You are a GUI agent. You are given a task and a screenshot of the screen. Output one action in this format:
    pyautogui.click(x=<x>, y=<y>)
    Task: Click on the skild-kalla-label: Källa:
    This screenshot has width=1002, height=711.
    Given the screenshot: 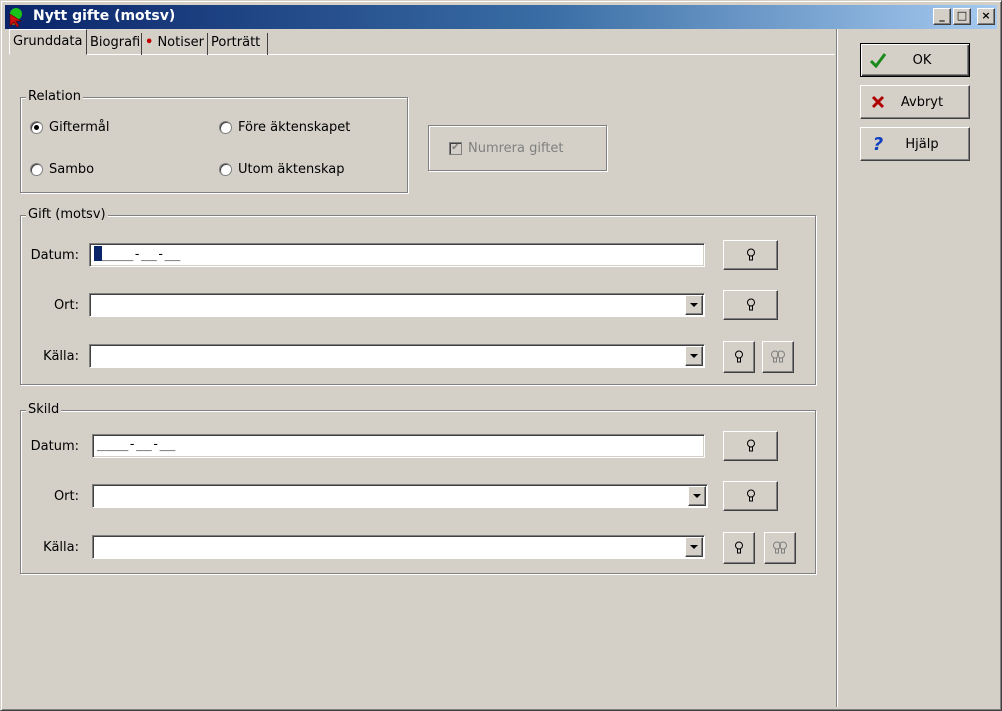 What is the action you would take?
    pyautogui.click(x=61, y=547)
    